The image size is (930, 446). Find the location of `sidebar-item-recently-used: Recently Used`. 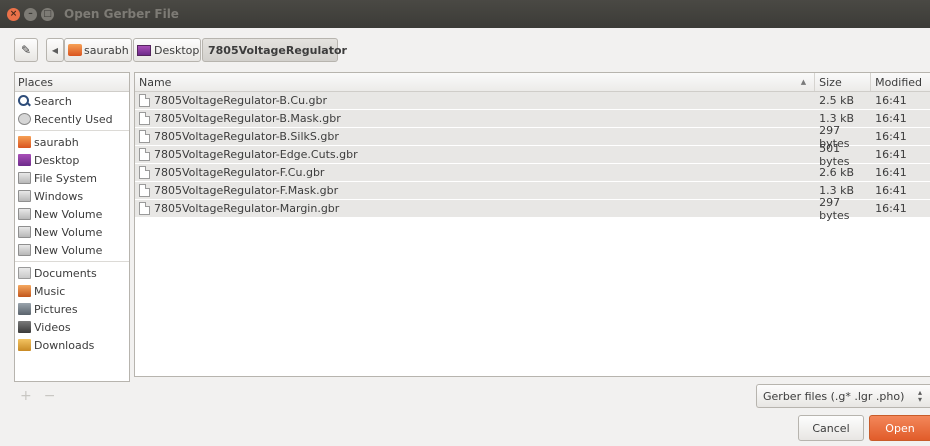

sidebar-item-recently-used: Recently Used is located at coordinates (72, 119).